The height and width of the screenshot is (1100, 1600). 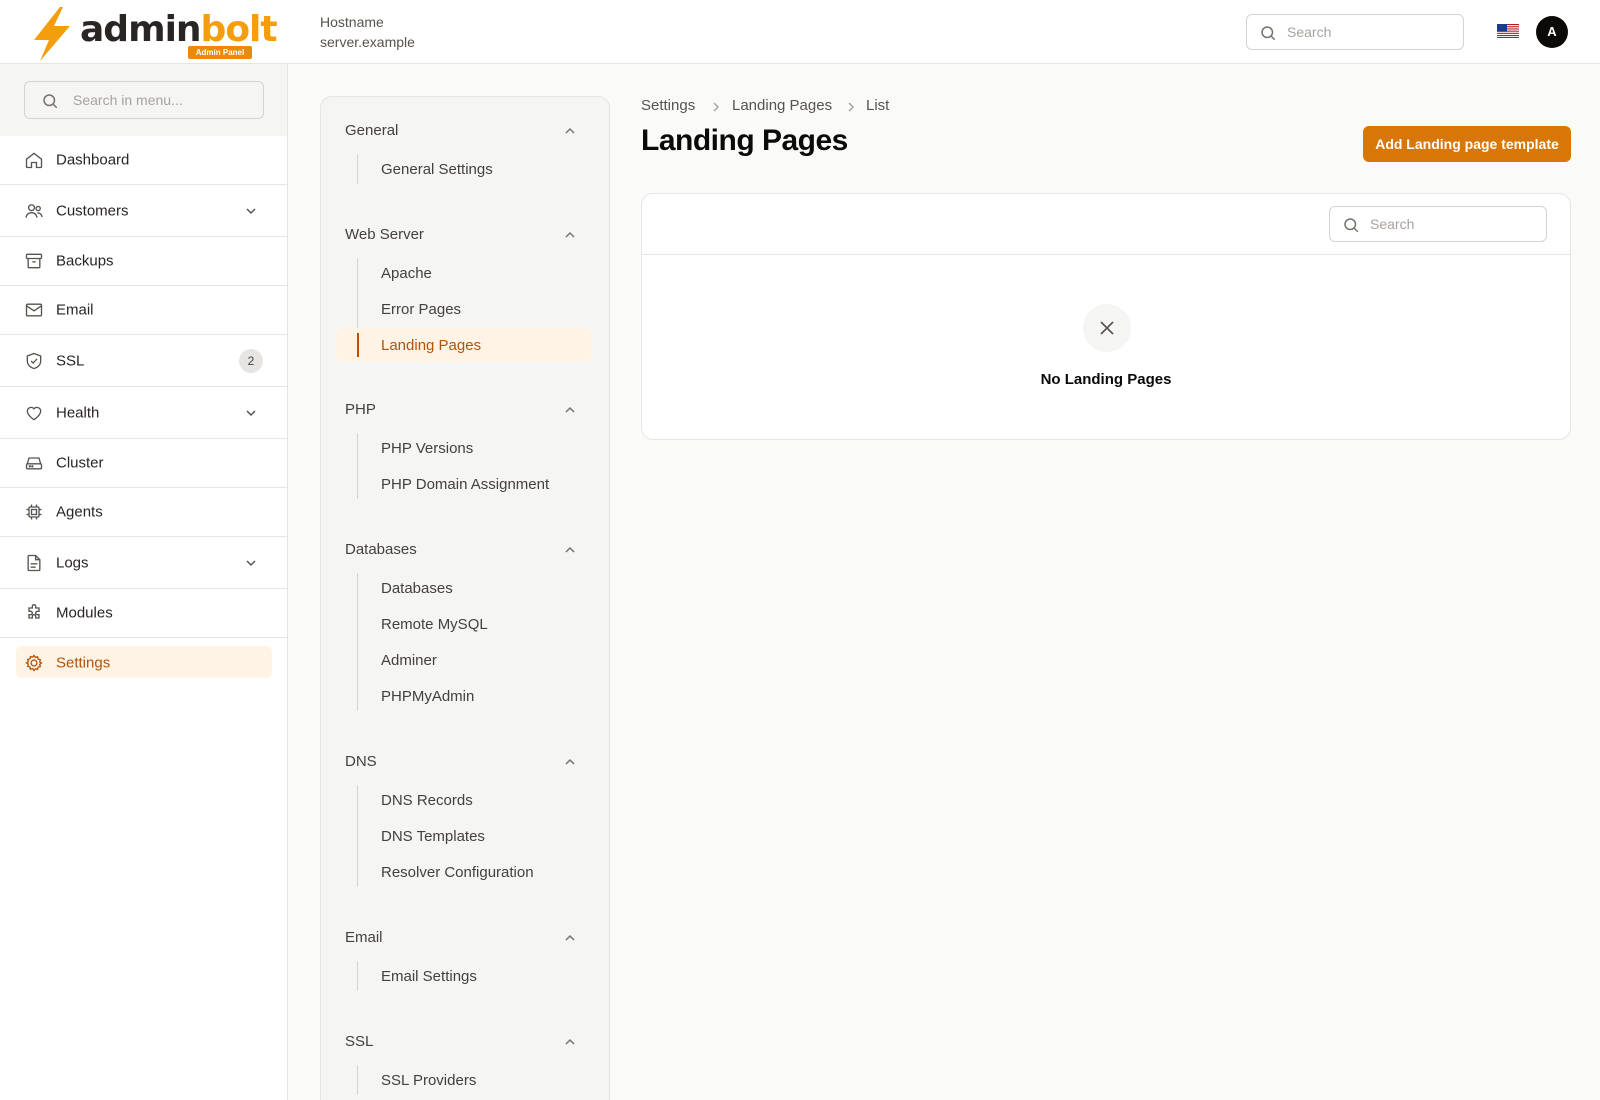 I want to click on sidebar-item-health: Health, so click(x=143, y=413).